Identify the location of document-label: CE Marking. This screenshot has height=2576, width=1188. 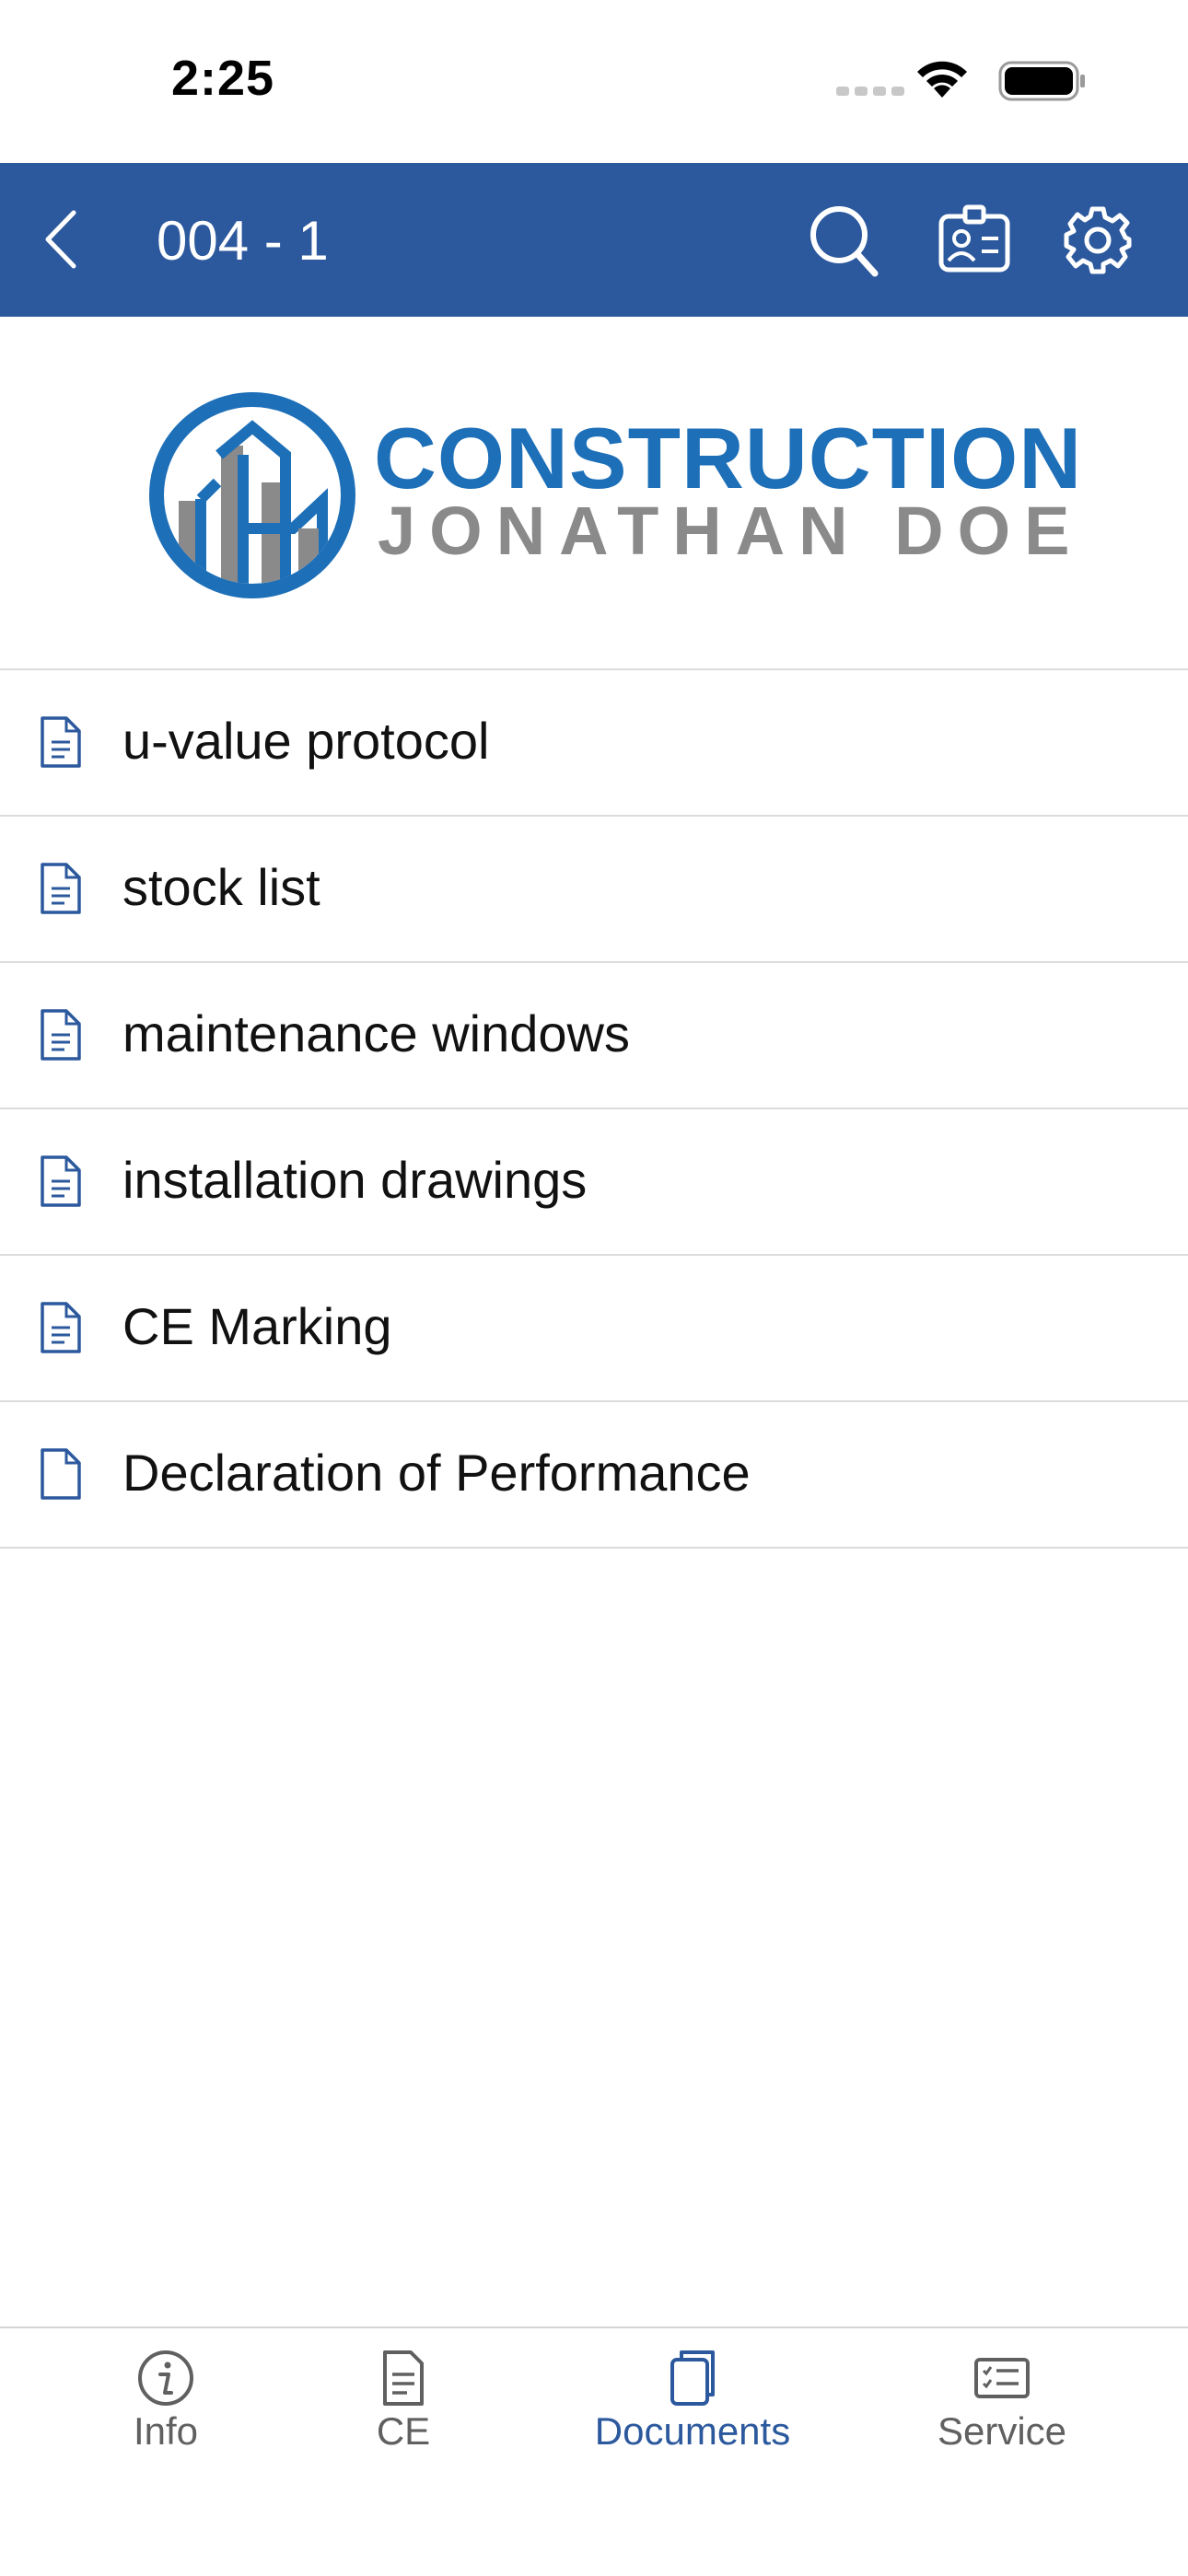
(257, 1326).